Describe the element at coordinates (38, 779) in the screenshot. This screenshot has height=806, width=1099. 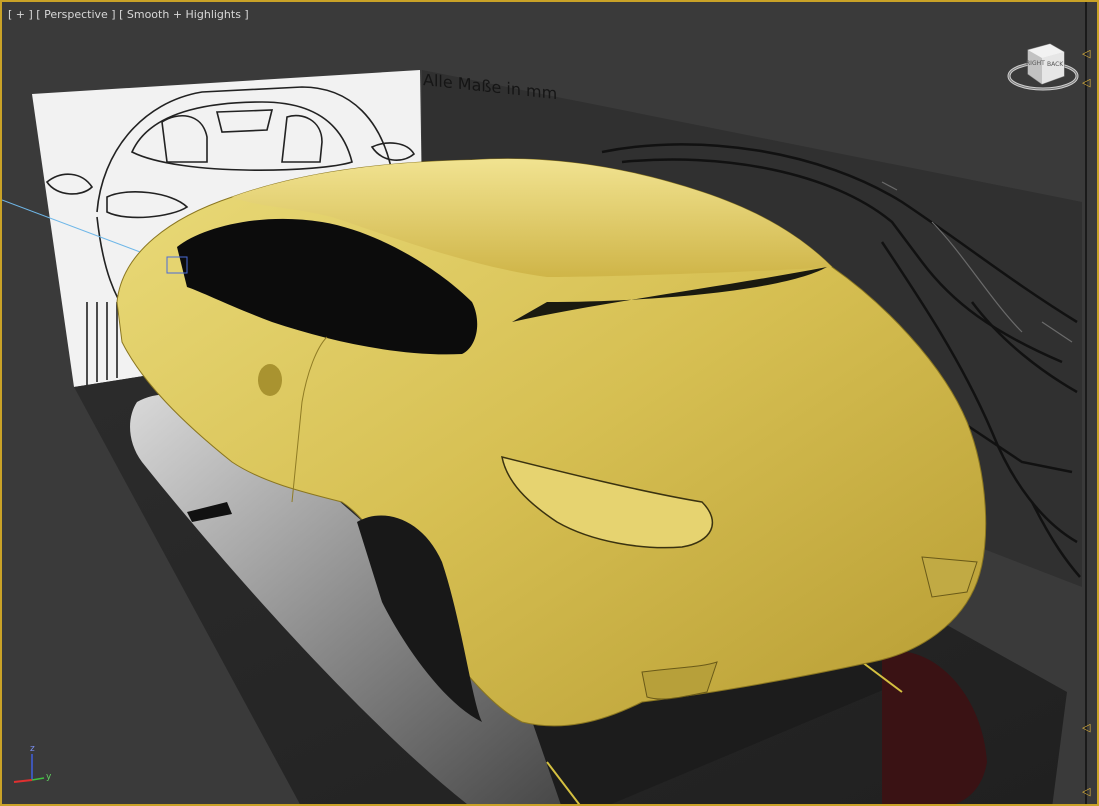
I see `y-axis-icon` at that location.